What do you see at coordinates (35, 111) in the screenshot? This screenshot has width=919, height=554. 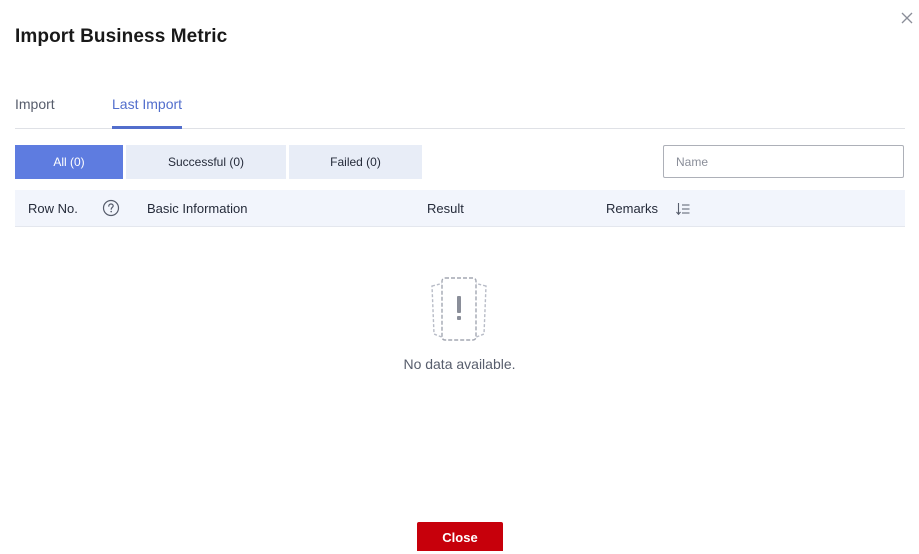 I see `tab-import: Import` at bounding box center [35, 111].